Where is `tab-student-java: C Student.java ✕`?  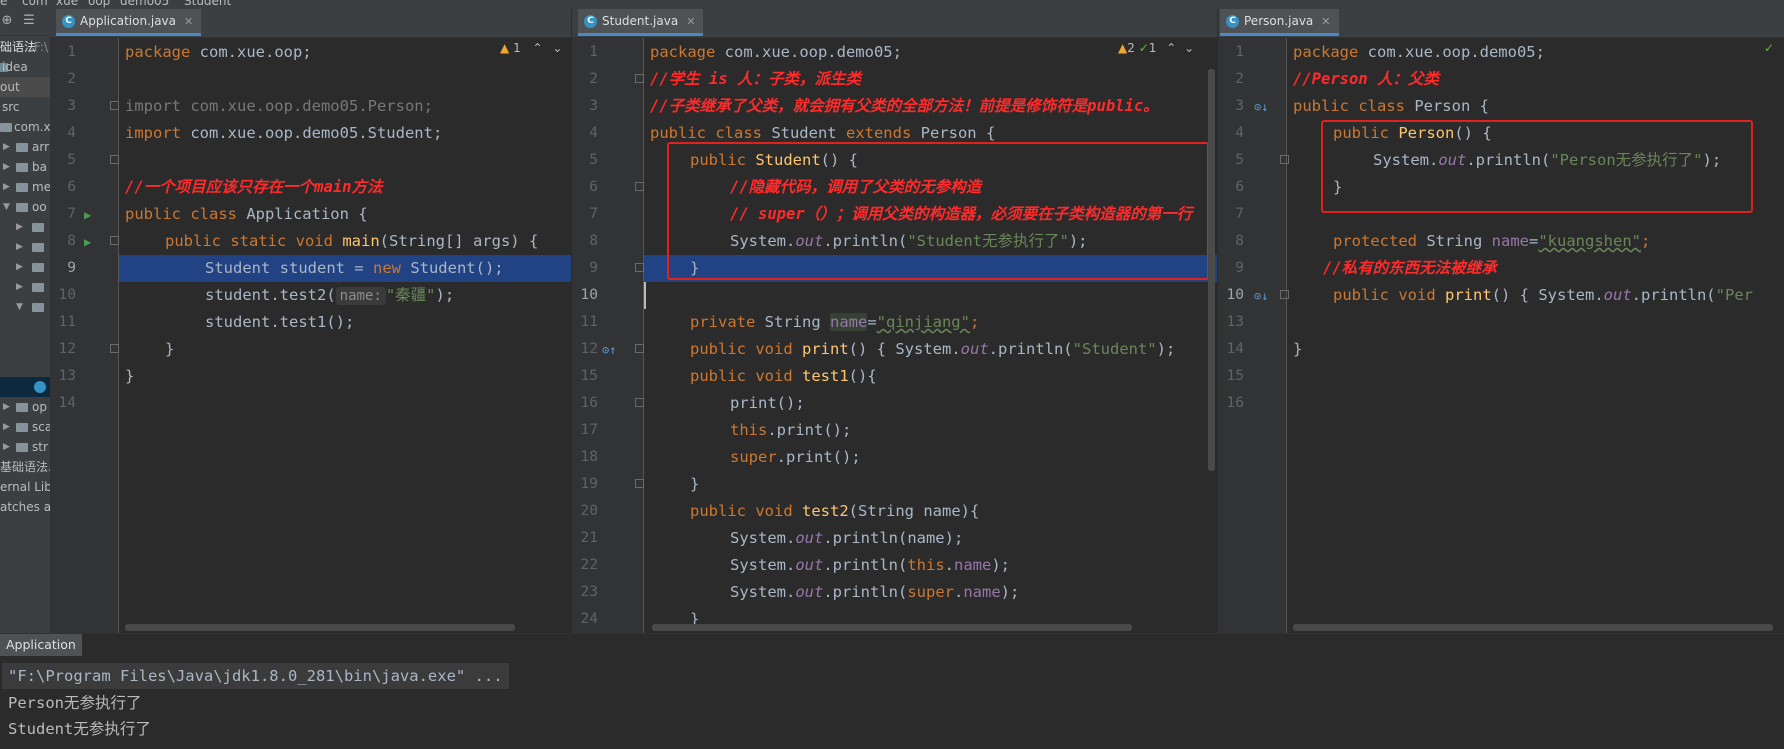
tab-student-java: C Student.java ✕ is located at coordinates (641, 22).